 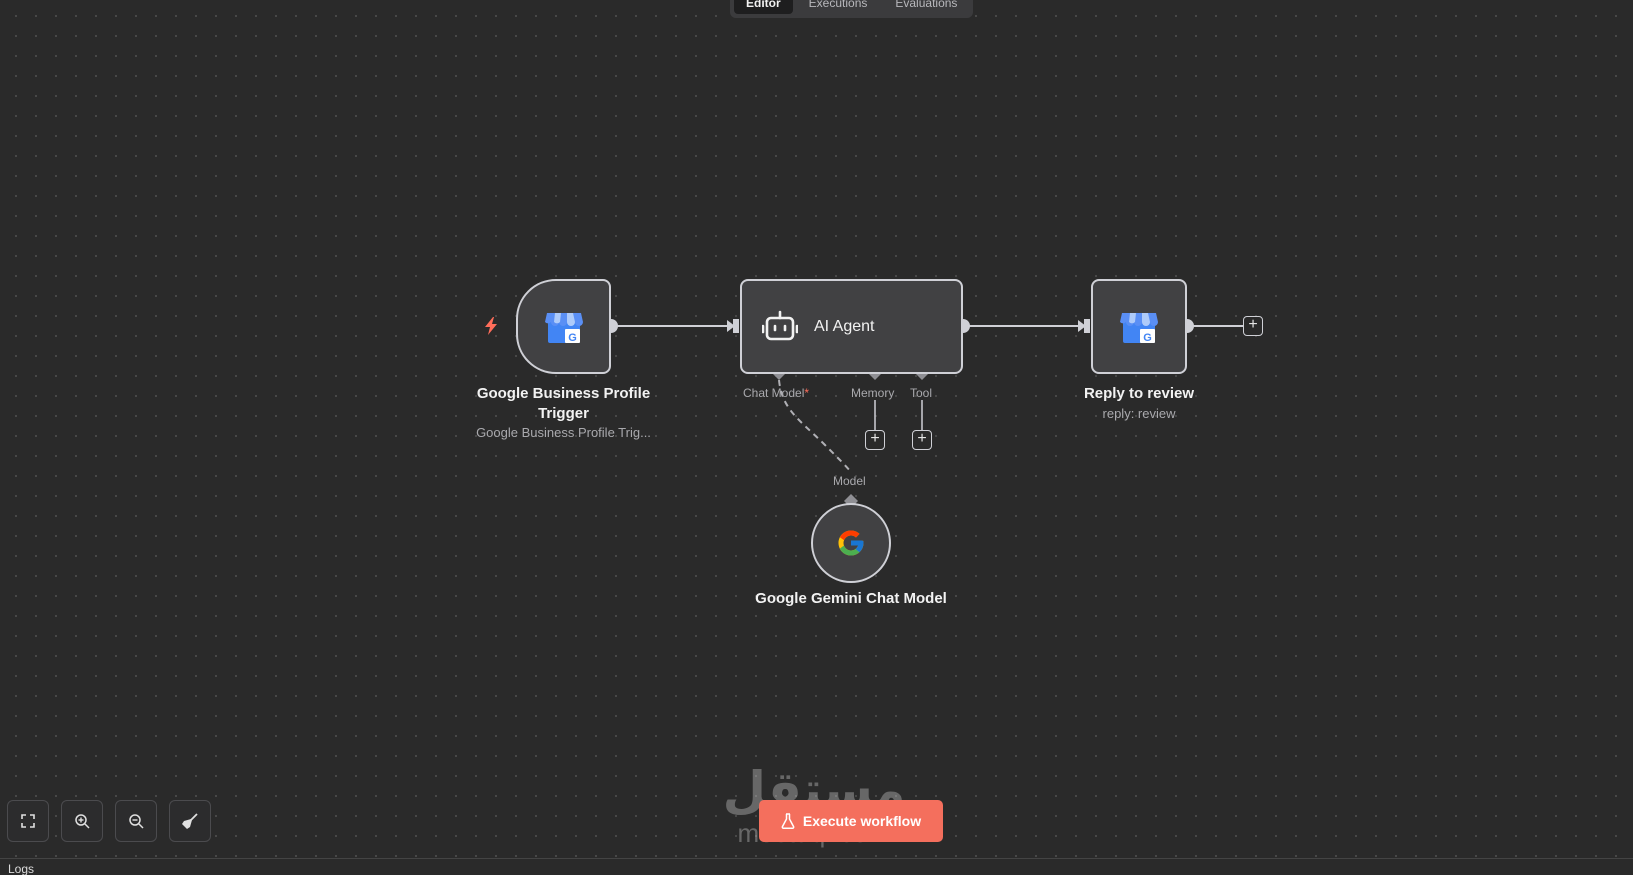 I want to click on zoom-out-icon, so click(x=136, y=821).